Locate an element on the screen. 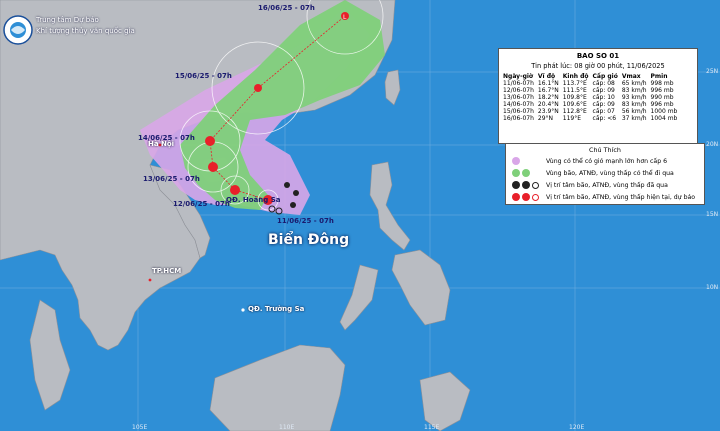  forecast-cell: 16/06-07h is located at coordinates (518, 118).